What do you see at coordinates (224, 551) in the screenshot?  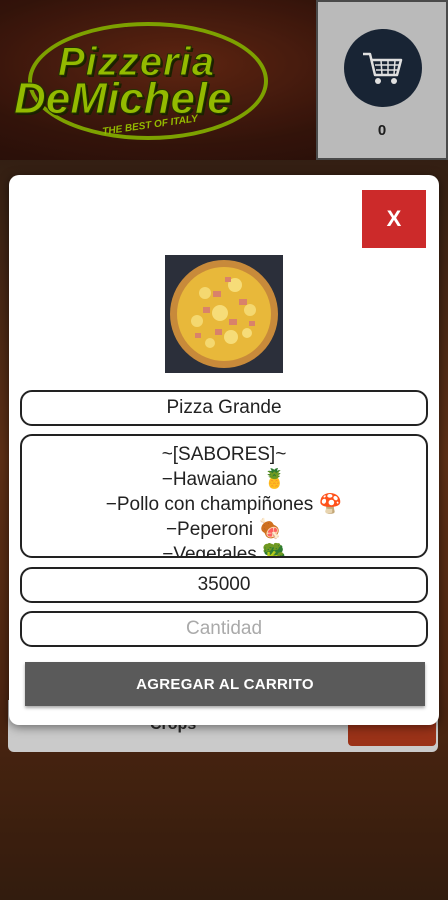 I see `description-line: −Vegetales 🥦` at bounding box center [224, 551].